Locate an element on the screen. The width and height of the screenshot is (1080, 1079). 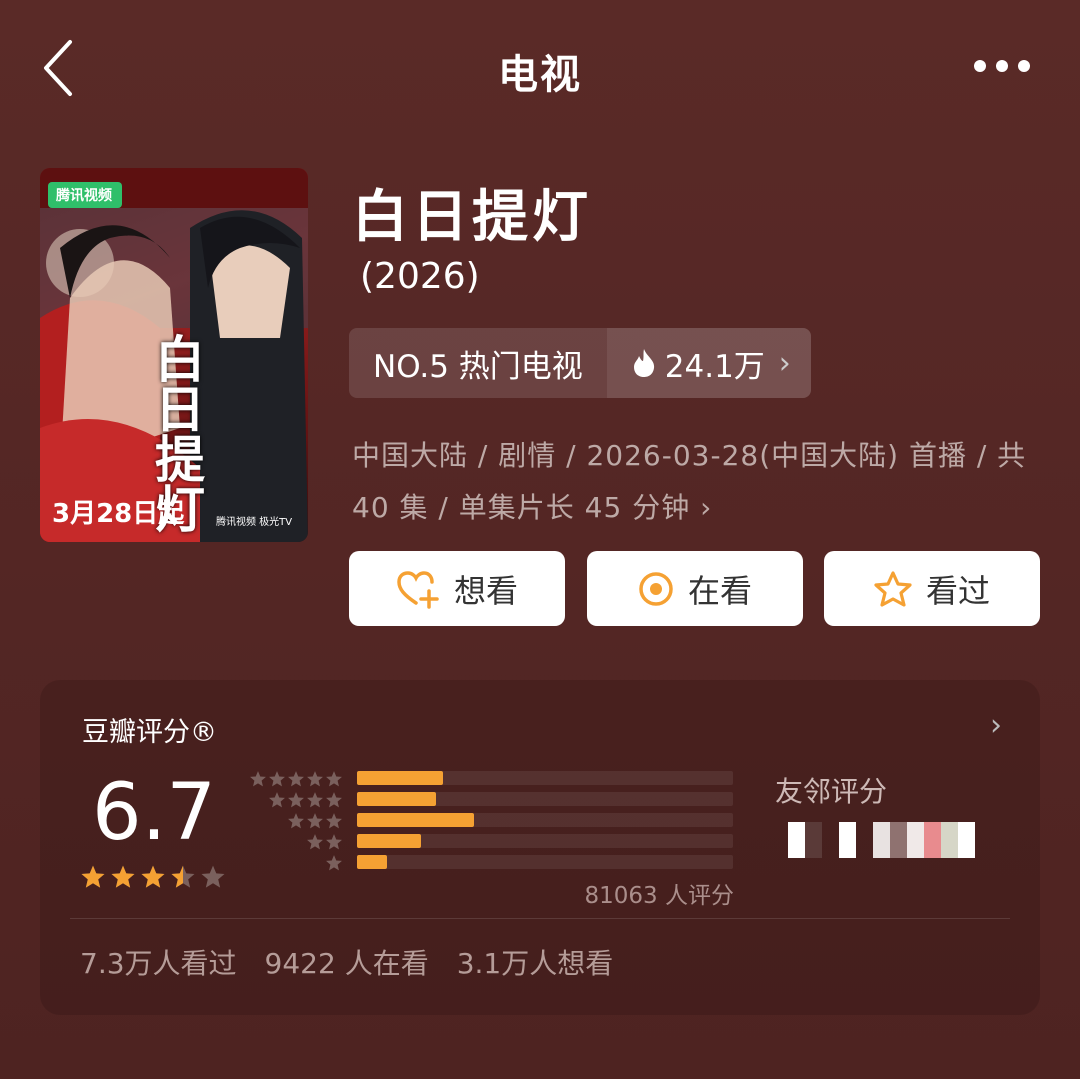
heat-value: 24.1万 is located at coordinates (714, 366).